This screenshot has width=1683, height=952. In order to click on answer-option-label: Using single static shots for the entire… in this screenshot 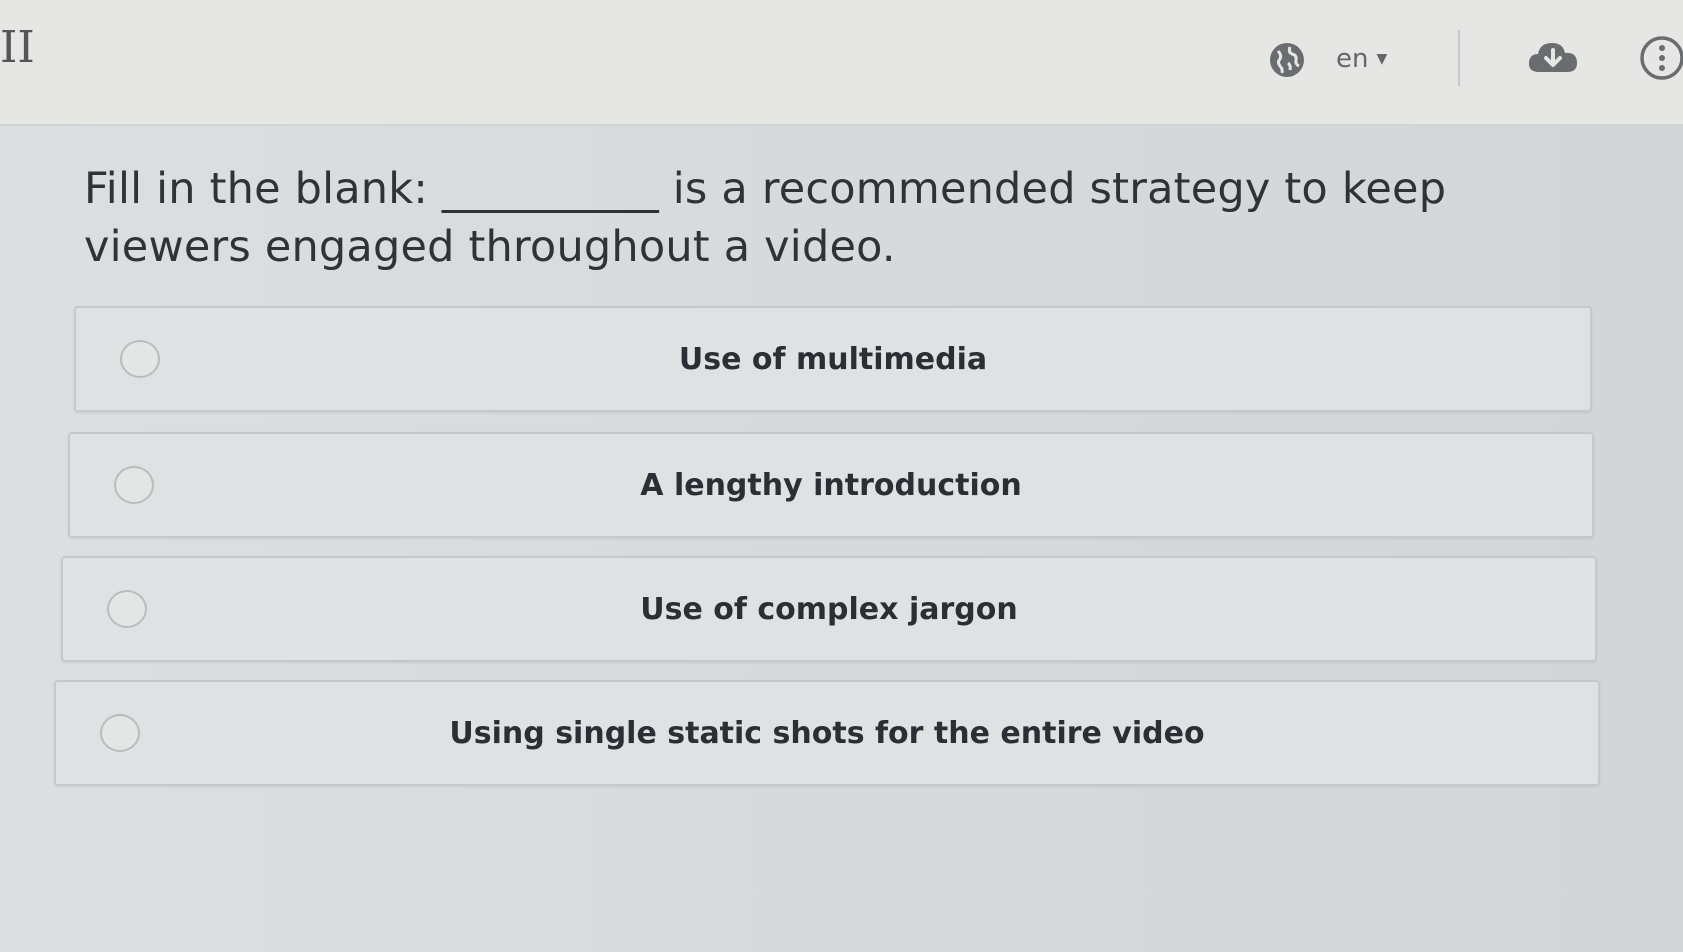, I will do `click(827, 733)`.